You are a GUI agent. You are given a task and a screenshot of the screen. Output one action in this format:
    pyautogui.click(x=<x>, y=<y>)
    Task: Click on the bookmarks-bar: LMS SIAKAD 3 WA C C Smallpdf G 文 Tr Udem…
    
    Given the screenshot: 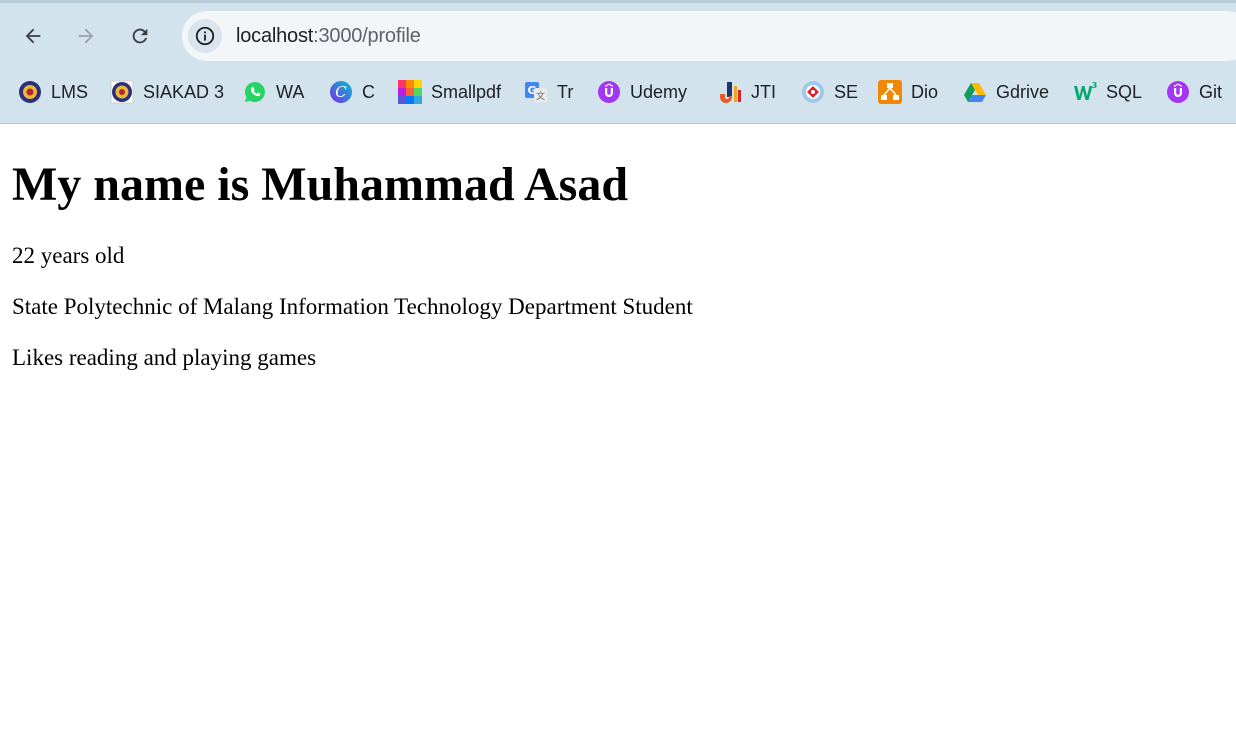 What is the action you would take?
    pyautogui.click(x=618, y=92)
    